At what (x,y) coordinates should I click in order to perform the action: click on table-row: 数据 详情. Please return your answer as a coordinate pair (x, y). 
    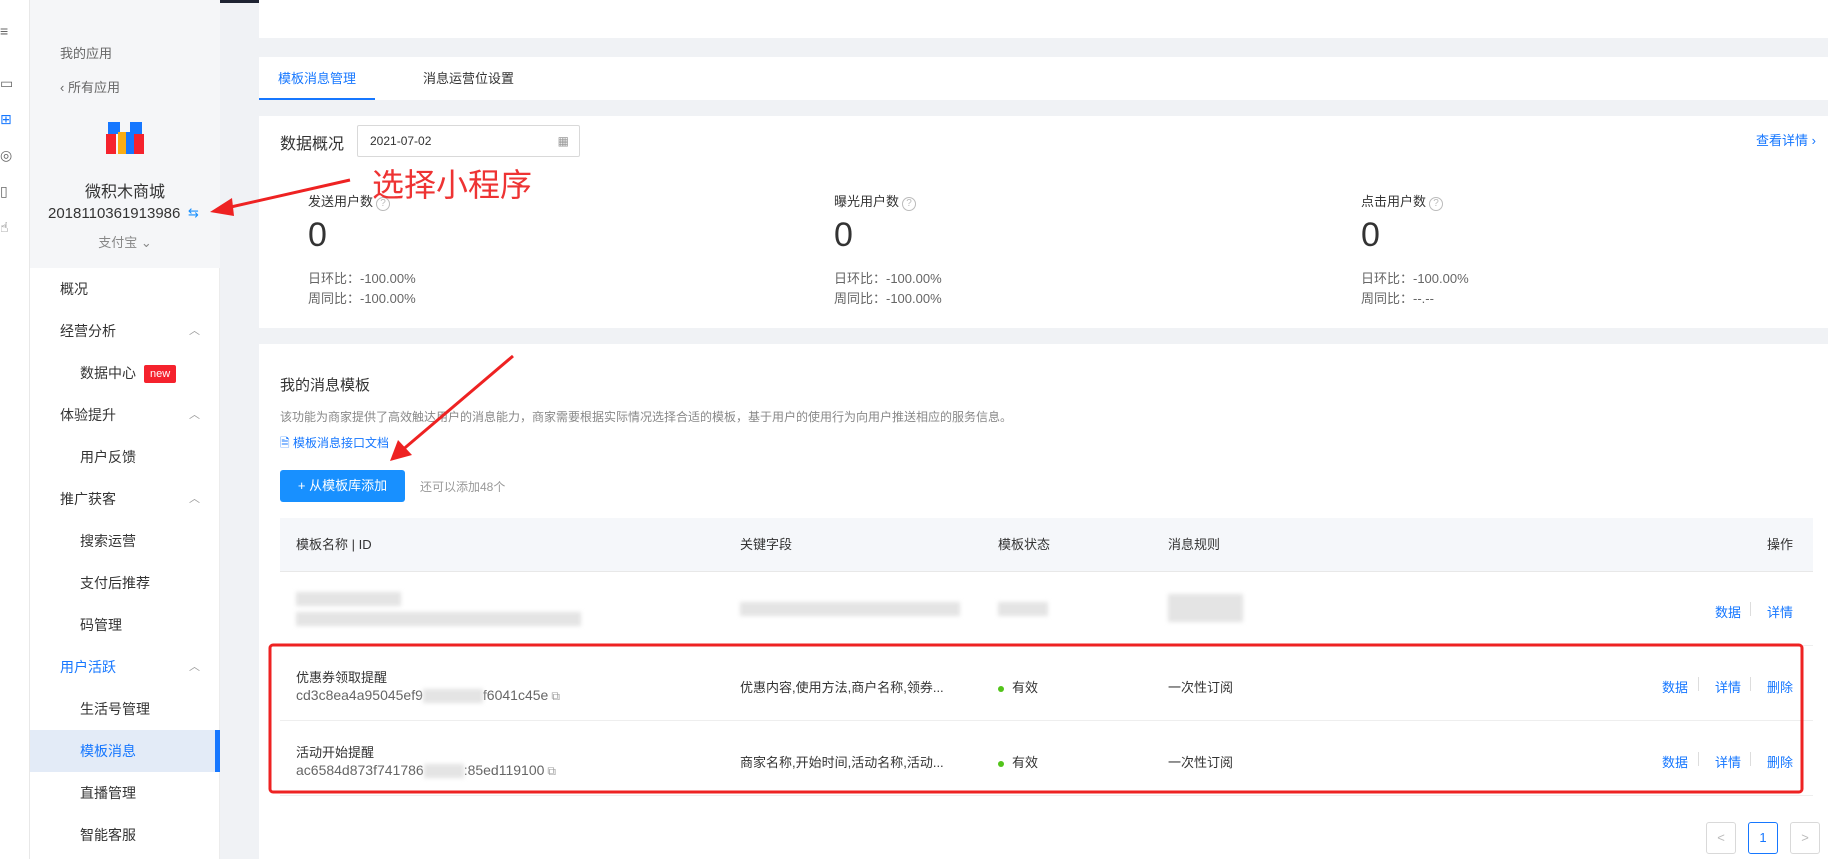
    Looking at the image, I should click on (1046, 609).